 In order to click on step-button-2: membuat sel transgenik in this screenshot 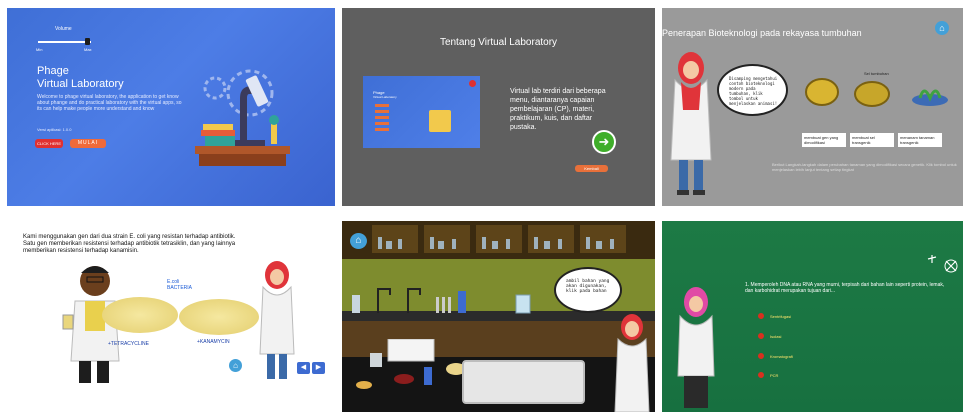, I will do `click(872, 140)`.